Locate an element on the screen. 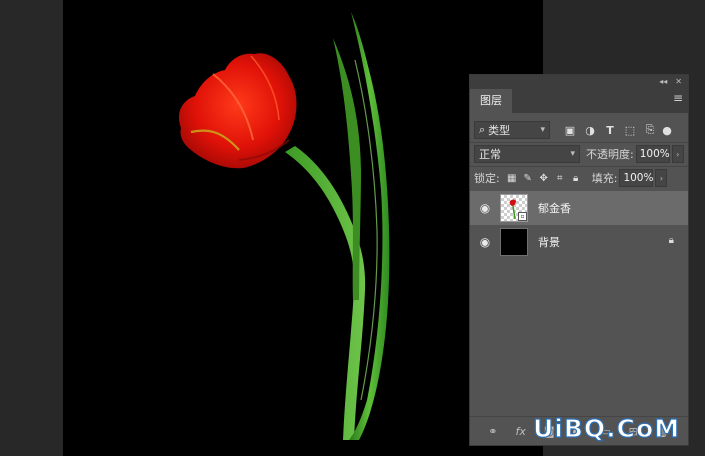 The image size is (705, 456). layer-row-background: ◉ 背景 🔒︎ is located at coordinates (579, 242).